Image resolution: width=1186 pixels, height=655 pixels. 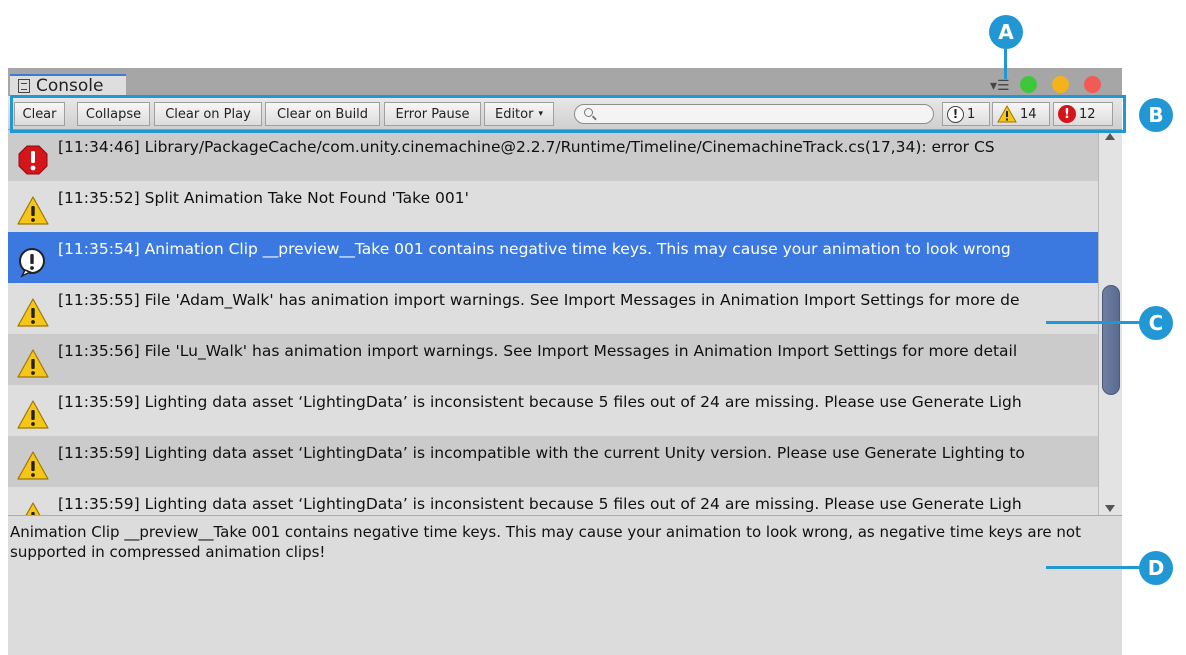 I want to click on title-bar: Console ▾☰, so click(x=565, y=82).